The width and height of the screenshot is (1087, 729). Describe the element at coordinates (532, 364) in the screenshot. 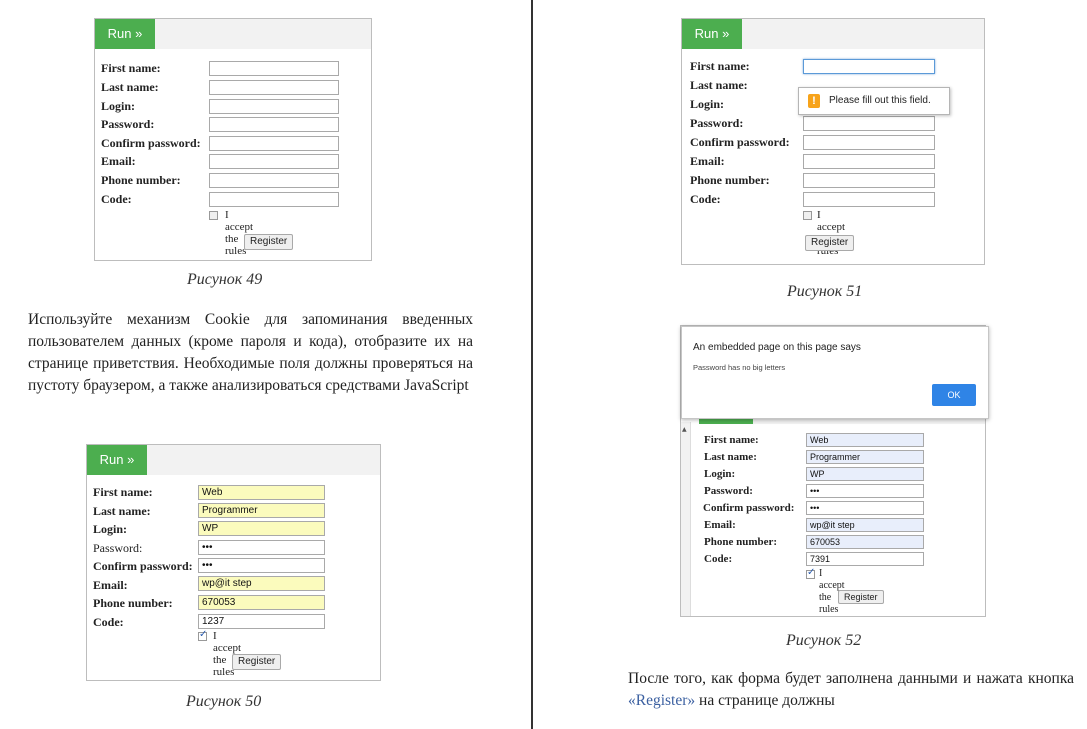

I see `page-divider` at that location.